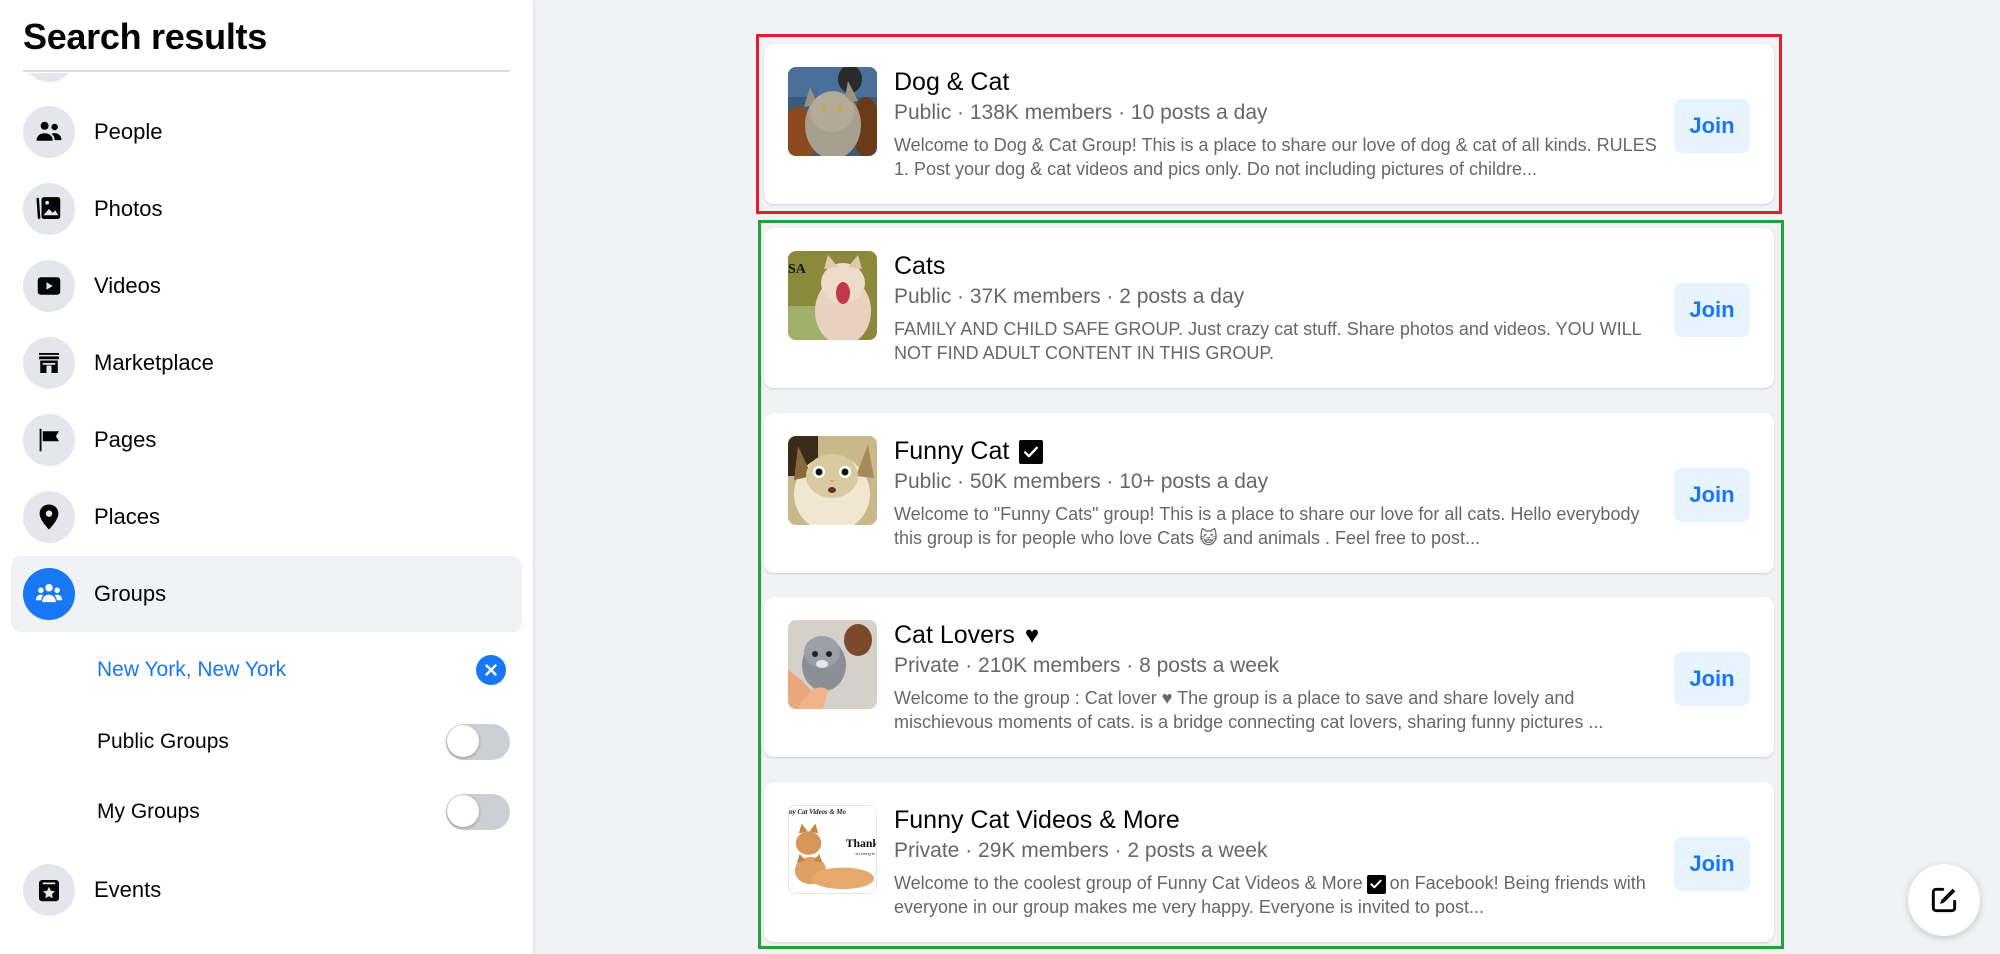 The width and height of the screenshot is (2000, 954). Describe the element at coordinates (303, 812) in the screenshot. I see `my-groups-filter: My Groups` at that location.